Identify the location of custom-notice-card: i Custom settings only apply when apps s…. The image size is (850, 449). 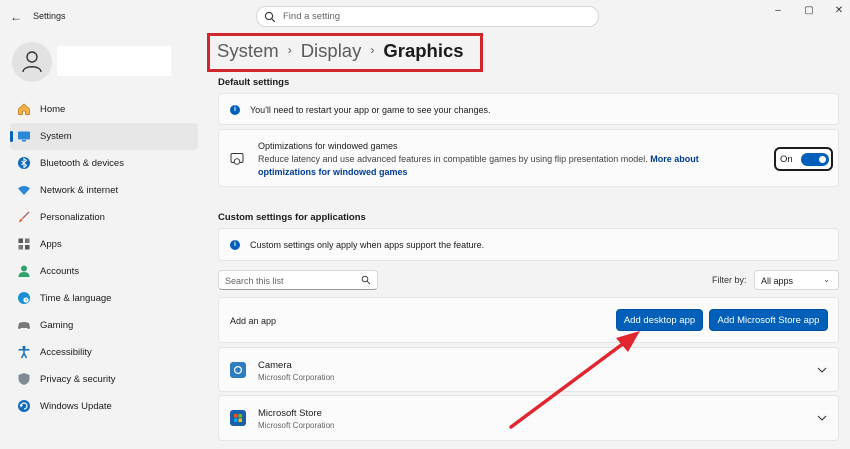
(528, 244).